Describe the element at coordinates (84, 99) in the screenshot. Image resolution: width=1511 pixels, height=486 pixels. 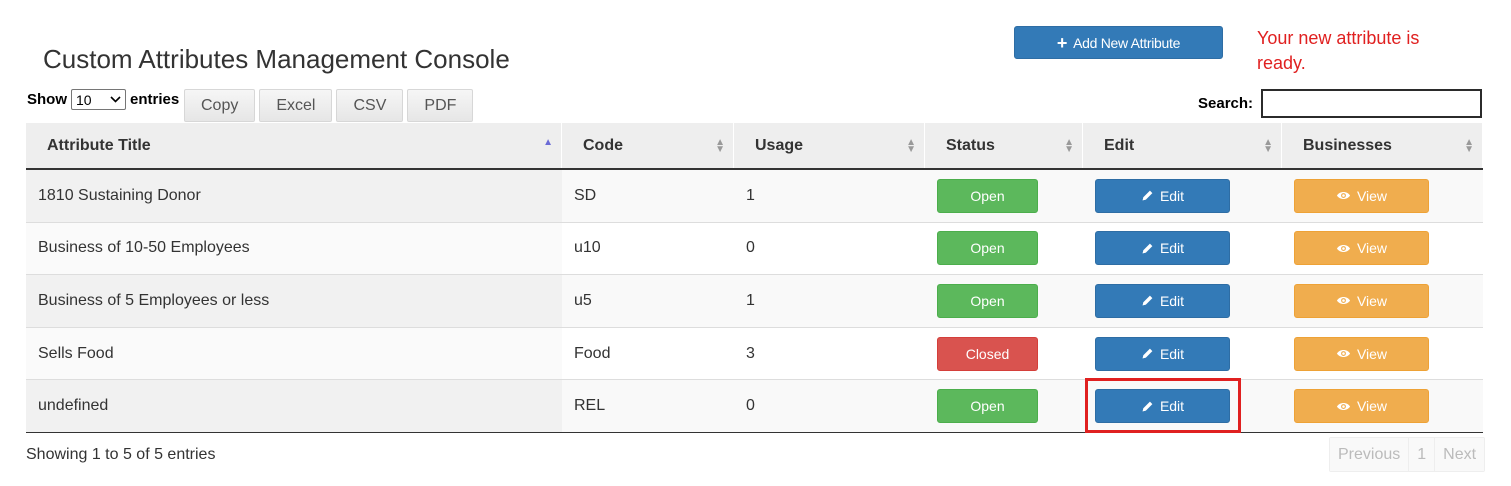
I see `page-length-value: 10` at that location.